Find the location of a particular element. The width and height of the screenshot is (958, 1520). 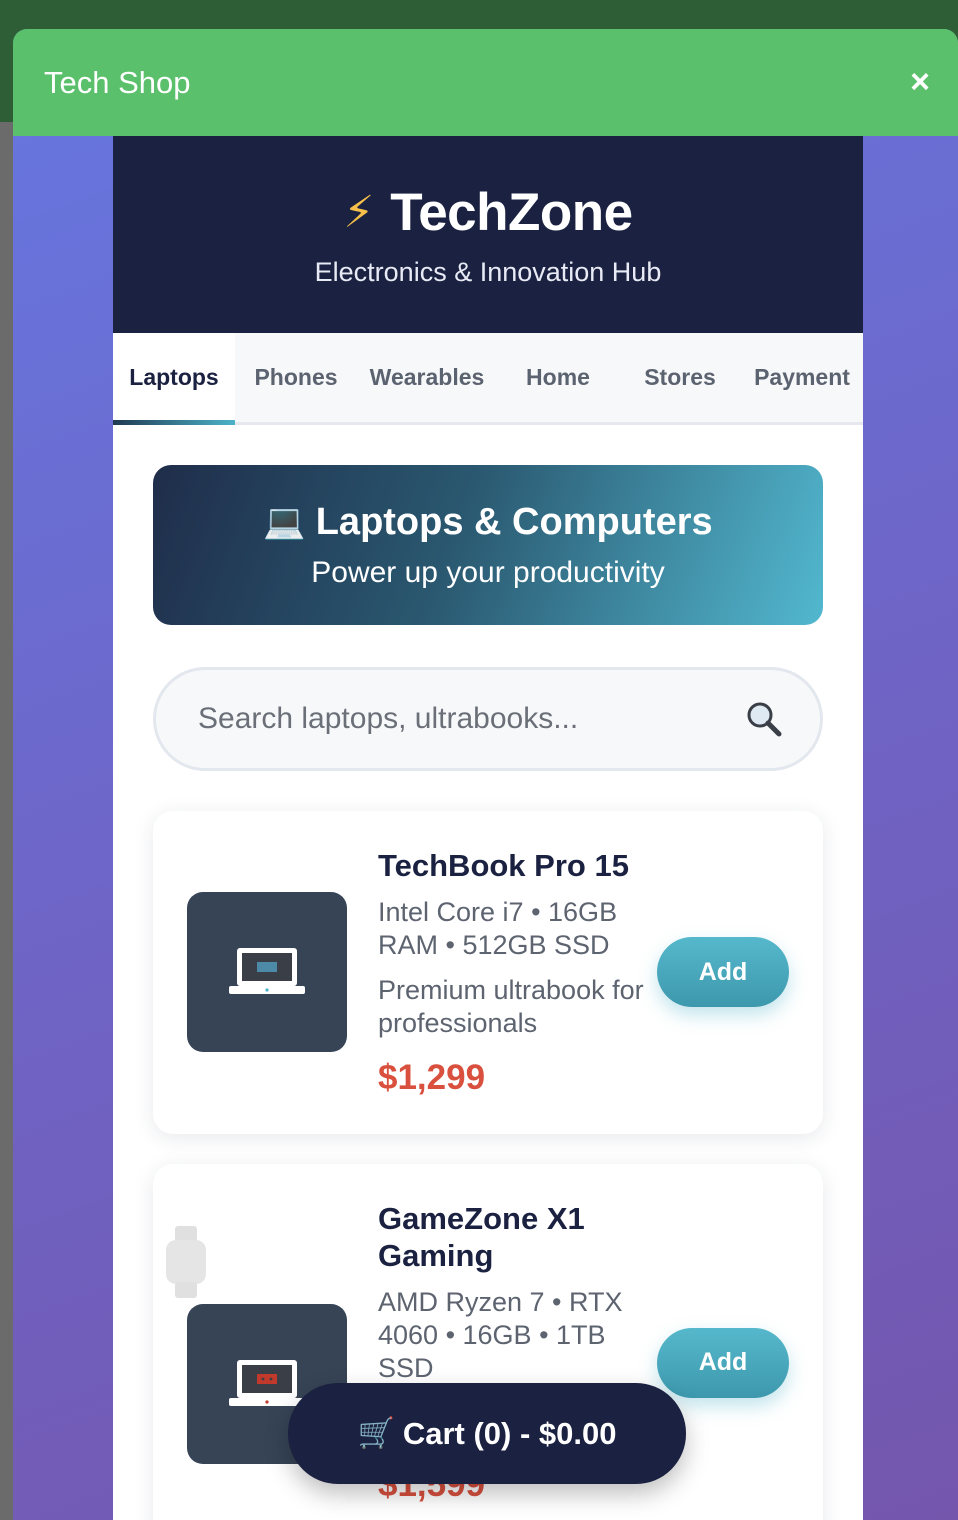

banner-title: Laptops & Computers is located at coordinates (514, 521).